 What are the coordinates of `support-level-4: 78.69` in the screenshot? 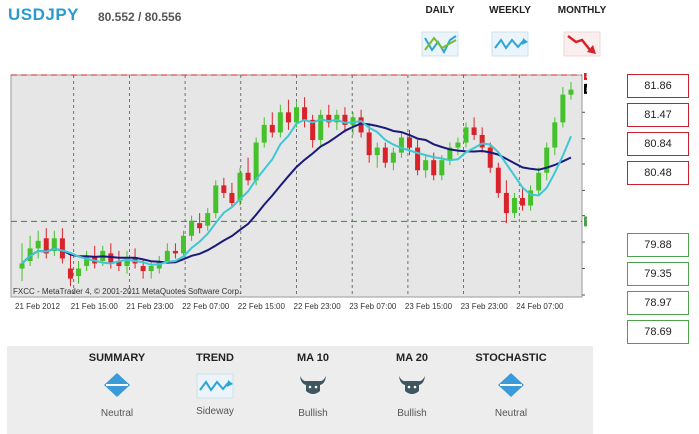 It's located at (658, 332).